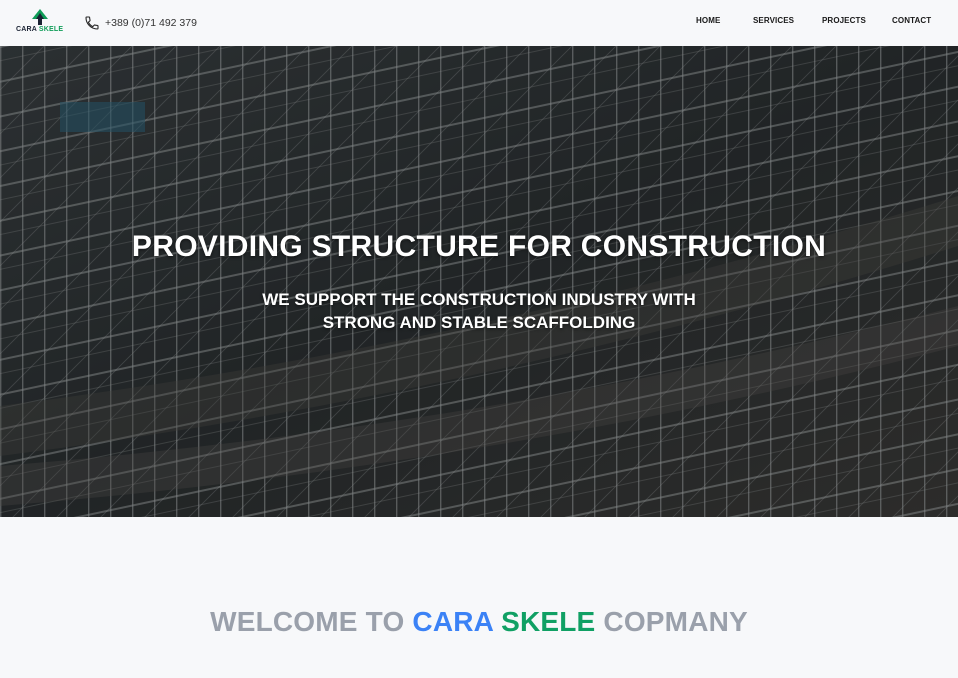  What do you see at coordinates (479, 322) in the screenshot?
I see `hero-subtitle-line2: STRONG AND STABLE SCAFFOLDING` at bounding box center [479, 322].